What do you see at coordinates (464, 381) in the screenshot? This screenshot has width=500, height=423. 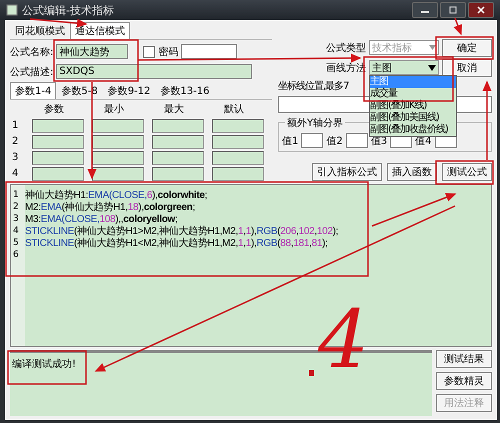 I see `side-button: 参数精灵` at bounding box center [464, 381].